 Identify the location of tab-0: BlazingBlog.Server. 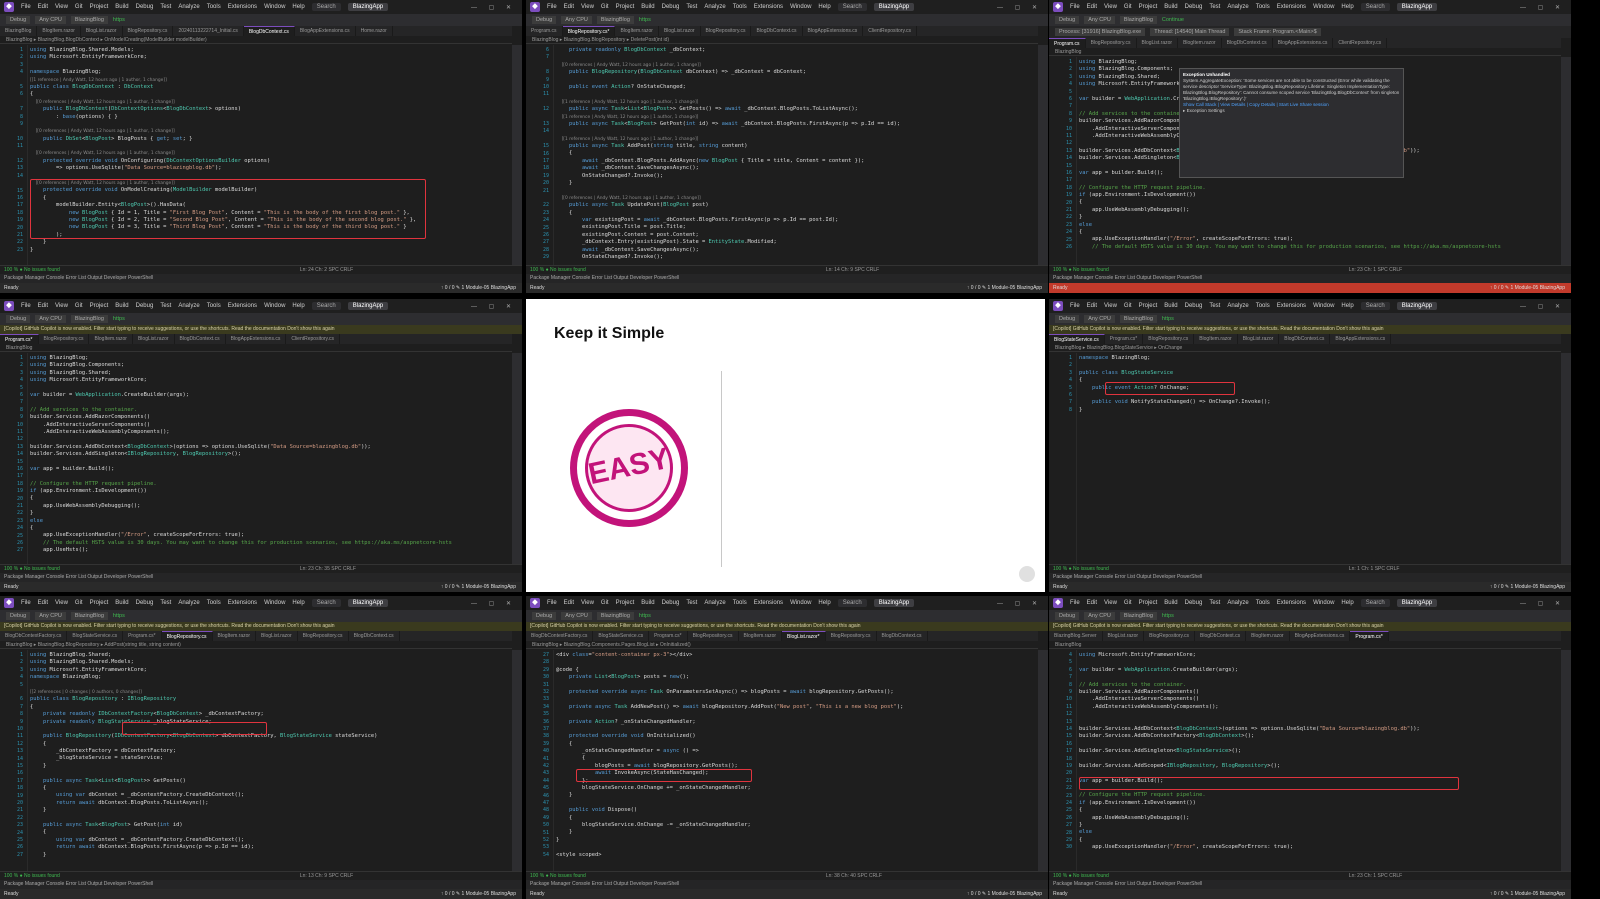
(1076, 636).